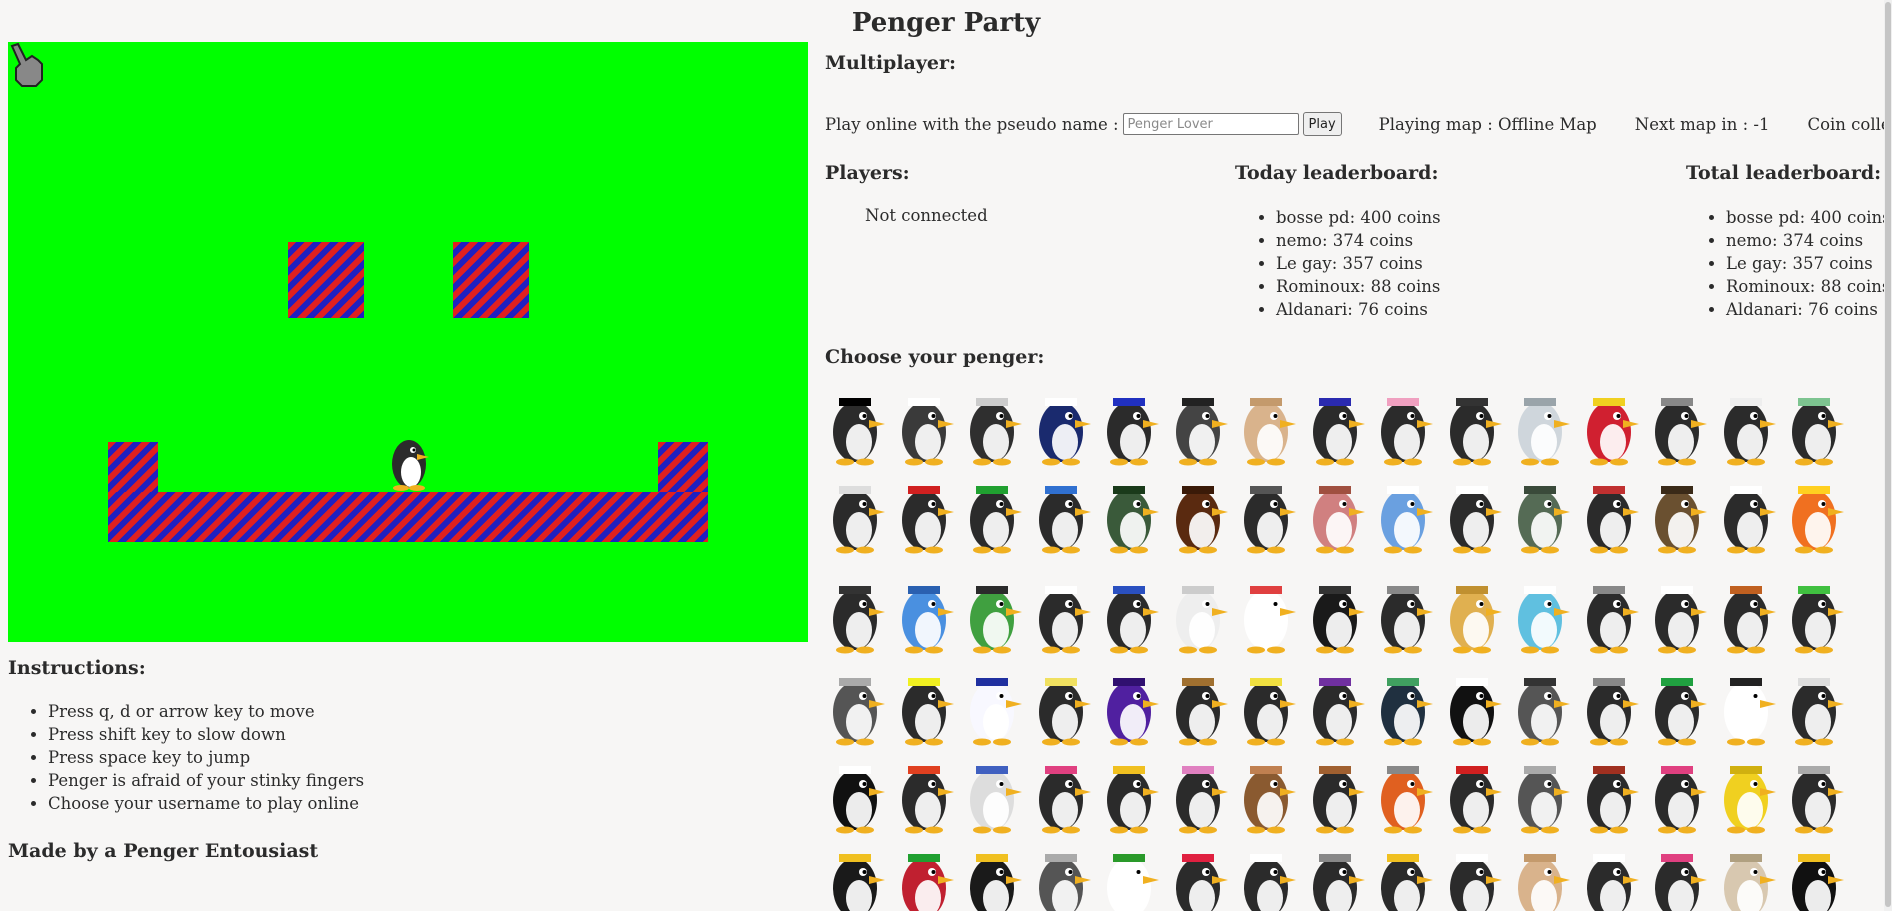 Image resolution: width=1892 pixels, height=911 pixels. What do you see at coordinates (1405, 706) in the screenshot?
I see `penger-skin-terminal-icon` at bounding box center [1405, 706].